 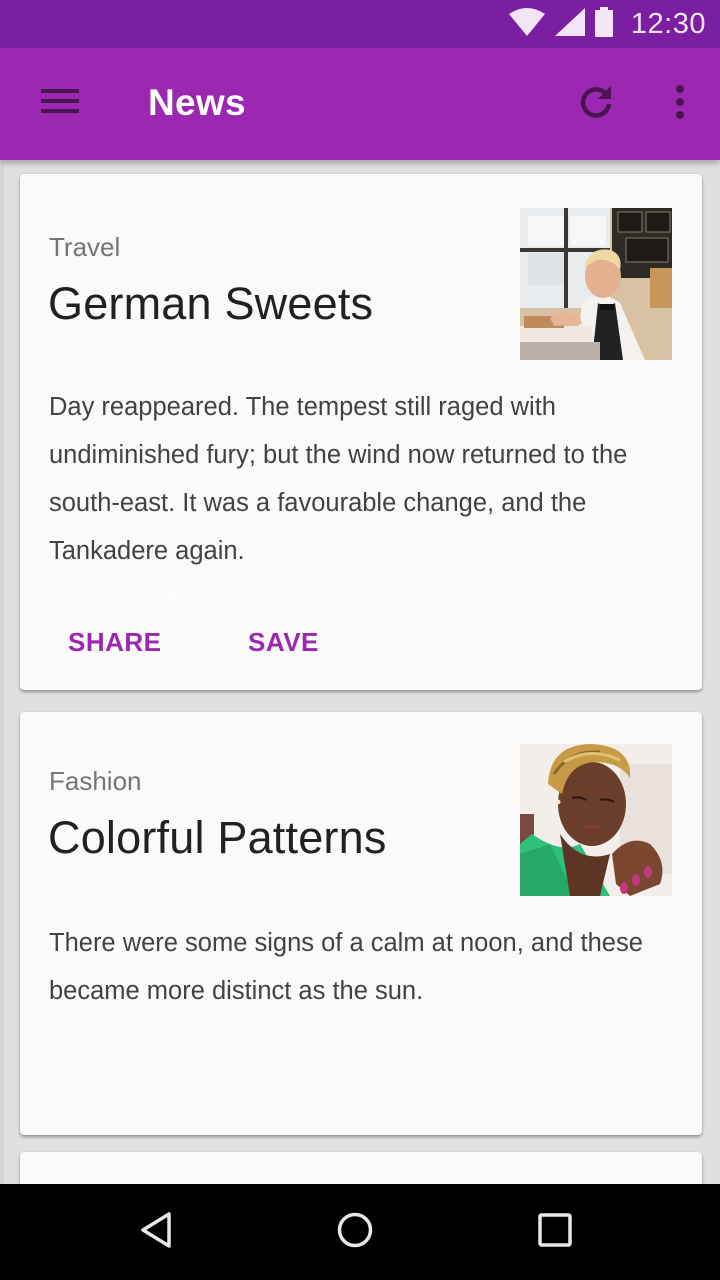 What do you see at coordinates (360, 104) in the screenshot?
I see `app-bar: News` at bounding box center [360, 104].